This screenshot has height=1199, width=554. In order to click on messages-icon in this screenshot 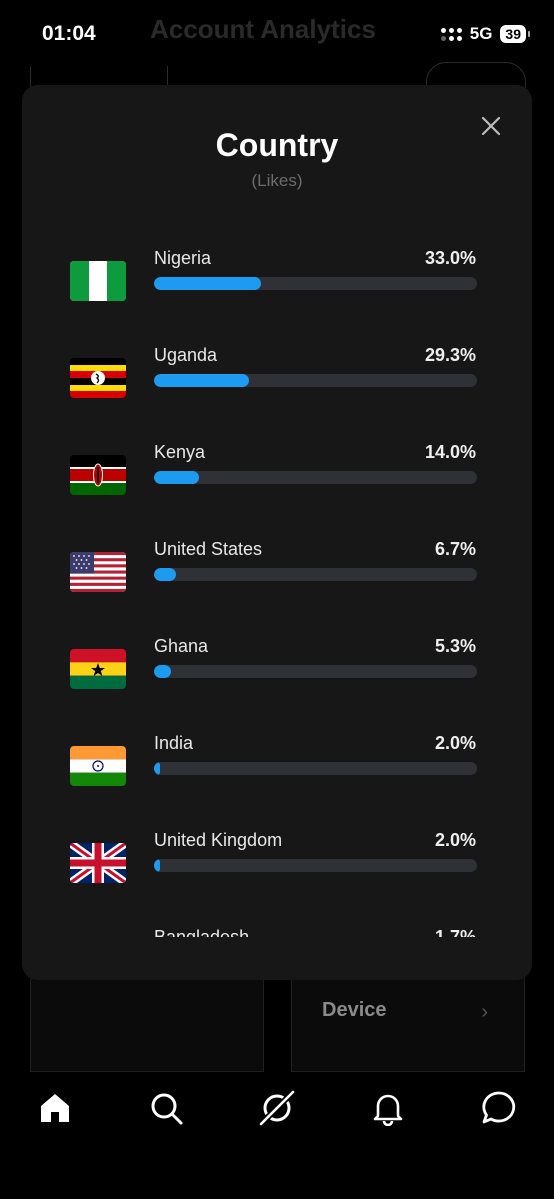, I will do `click(498, 1107)`.